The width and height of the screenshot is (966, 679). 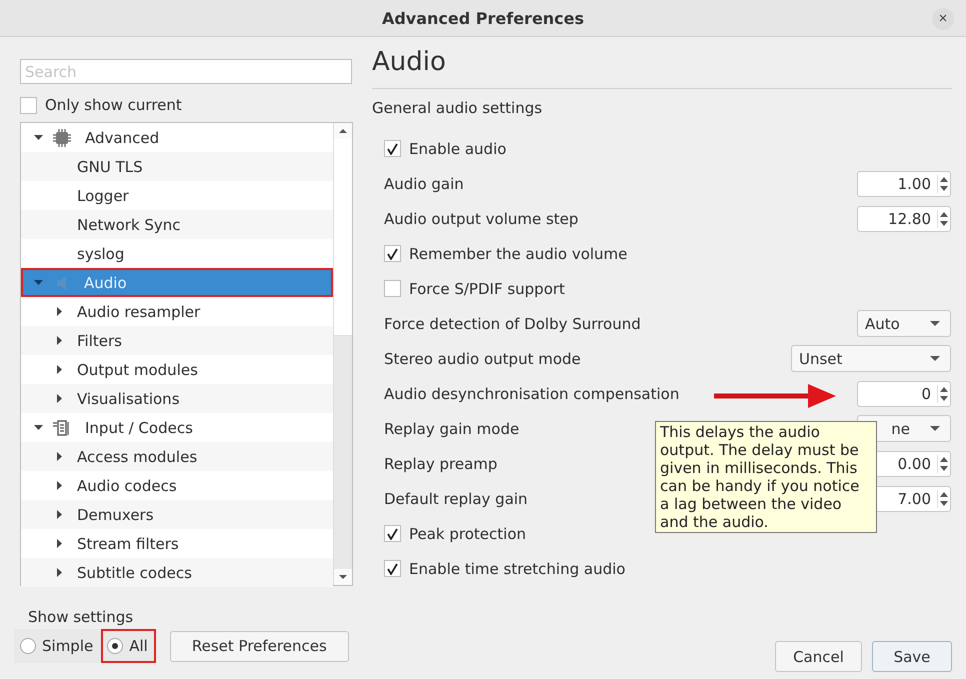 What do you see at coordinates (177, 456) in the screenshot?
I see `tree-item: Access modules` at bounding box center [177, 456].